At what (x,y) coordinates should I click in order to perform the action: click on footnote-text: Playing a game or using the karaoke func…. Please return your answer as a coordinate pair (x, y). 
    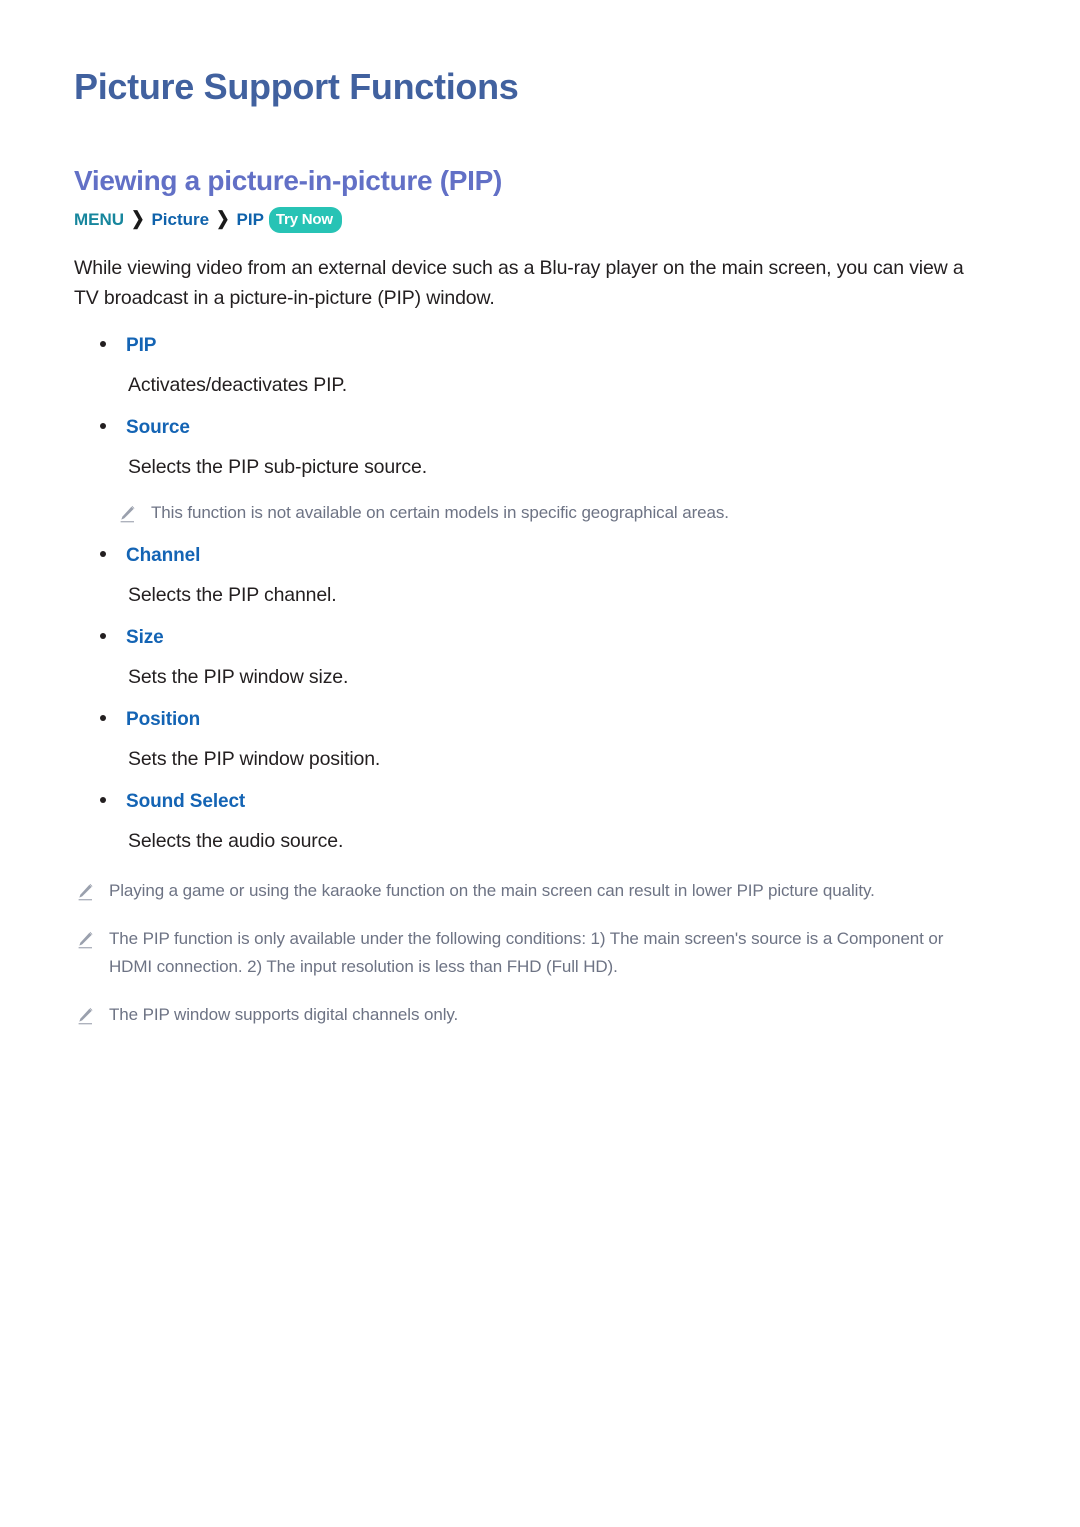
    Looking at the image, I should click on (492, 890).